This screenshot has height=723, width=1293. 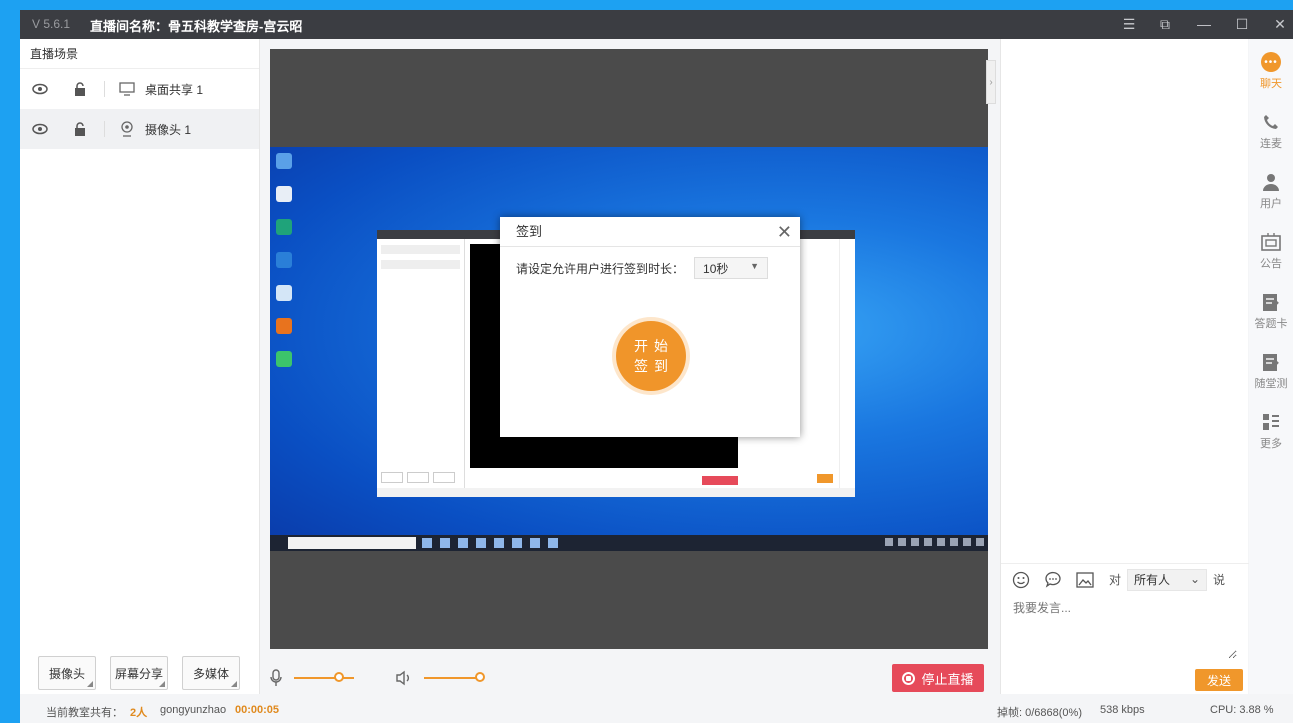 I want to click on rail-item-notice: 公告, so click(x=1271, y=255).